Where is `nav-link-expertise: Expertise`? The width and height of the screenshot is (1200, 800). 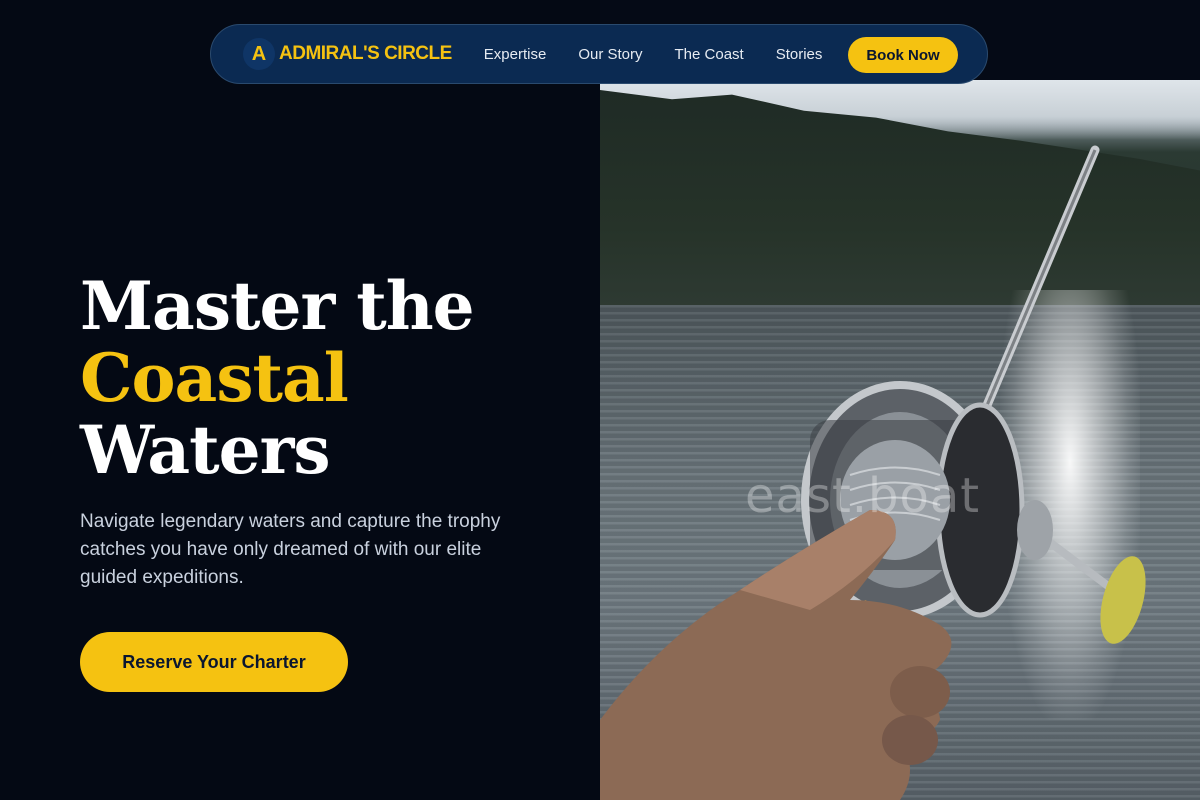
nav-link-expertise: Expertise is located at coordinates (515, 54).